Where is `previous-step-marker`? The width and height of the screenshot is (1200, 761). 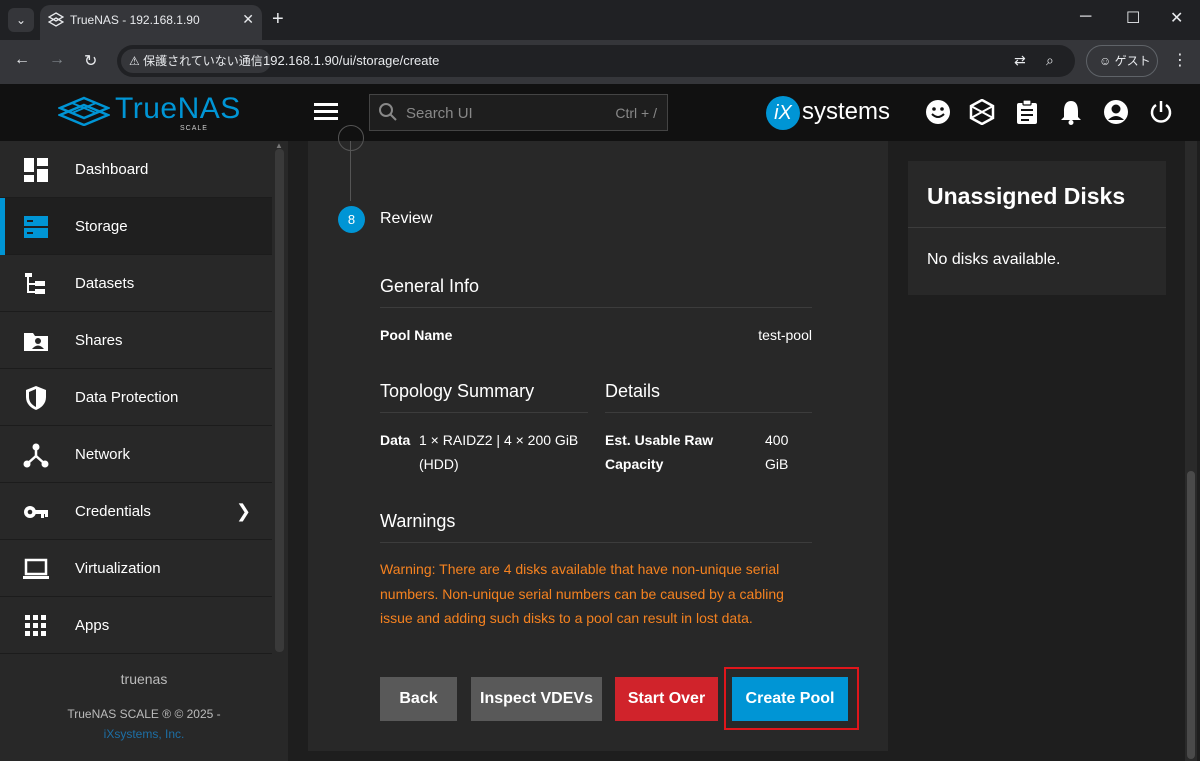
previous-step-marker is located at coordinates (351, 138).